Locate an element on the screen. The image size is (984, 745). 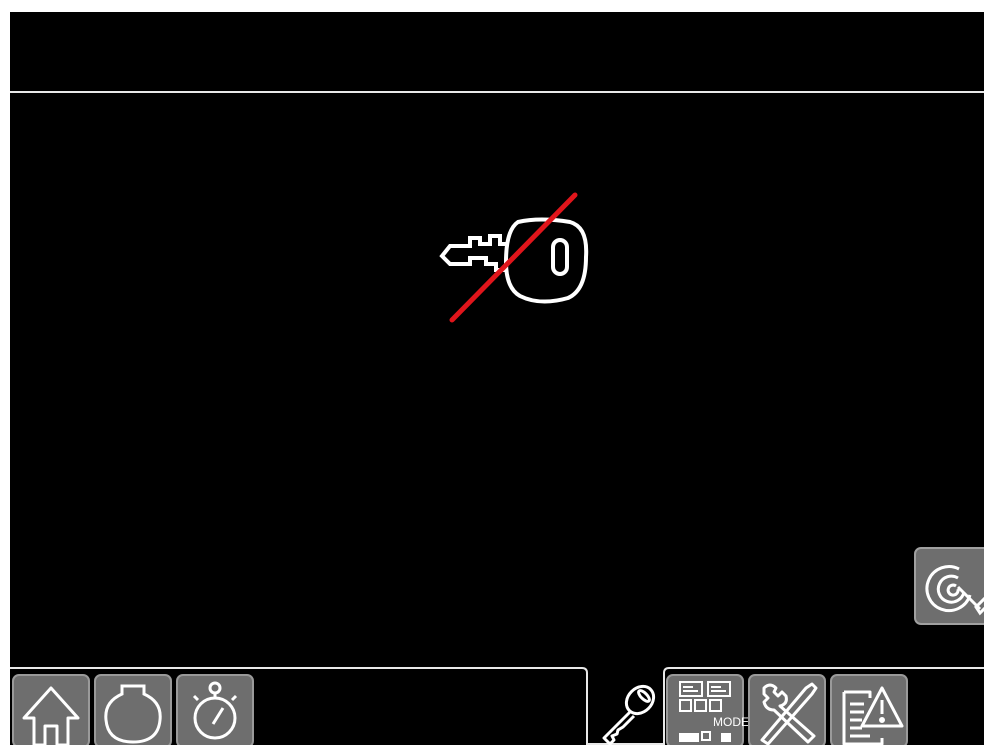
key-disabled-icon is located at coordinates (514, 257).